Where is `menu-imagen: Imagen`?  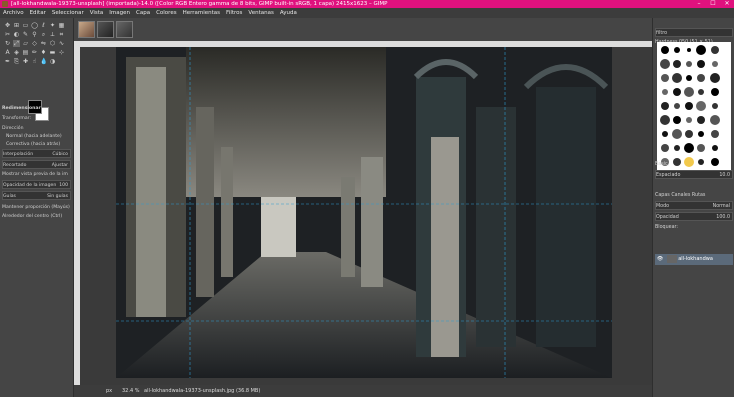
menu-imagen: Imagen is located at coordinates (119, 13).